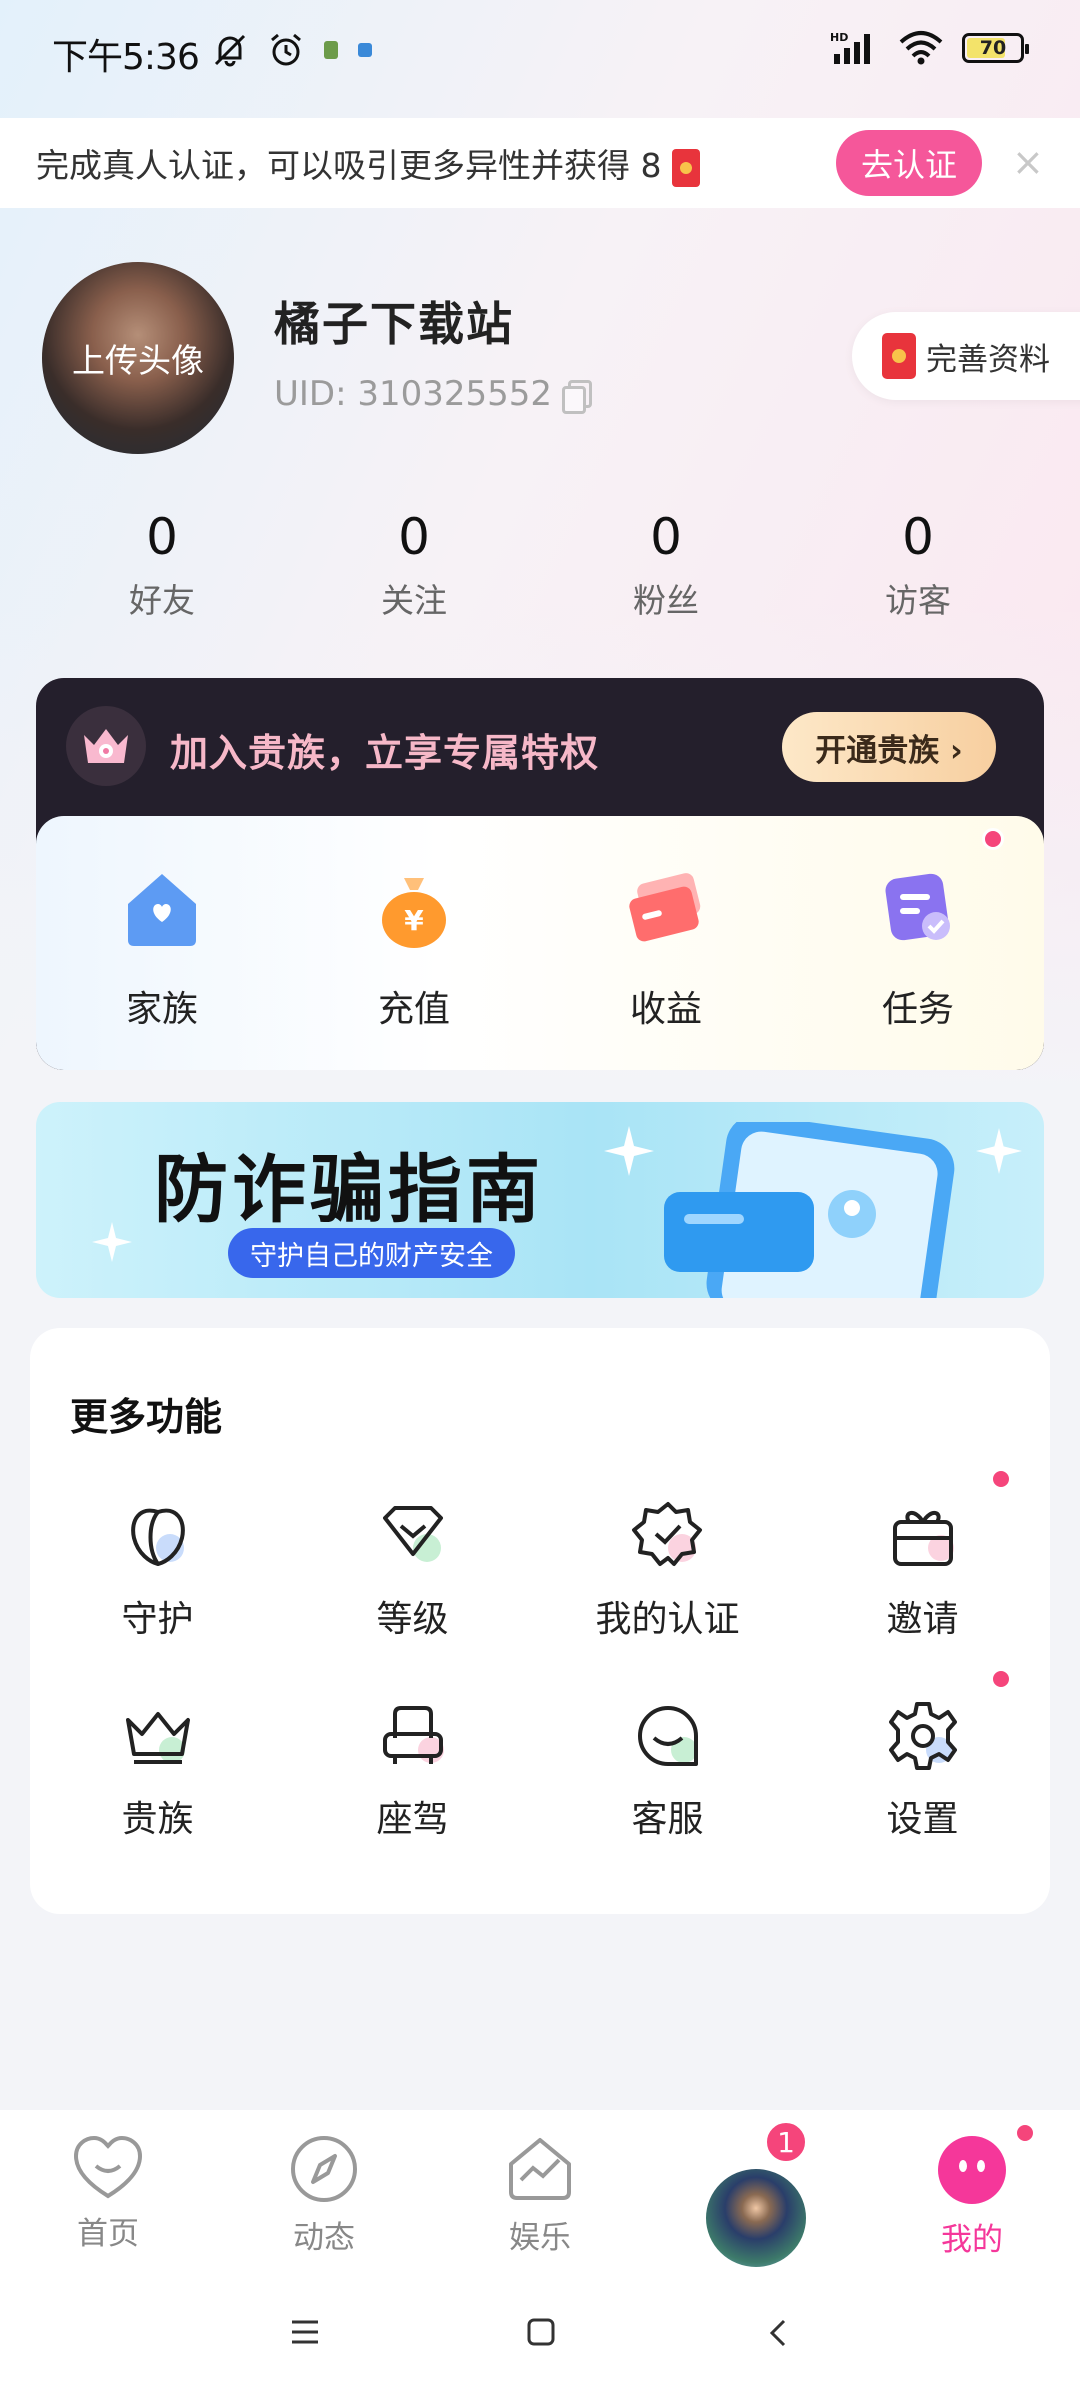  I want to click on avatar-upload-label: 上传头像, so click(138, 360).